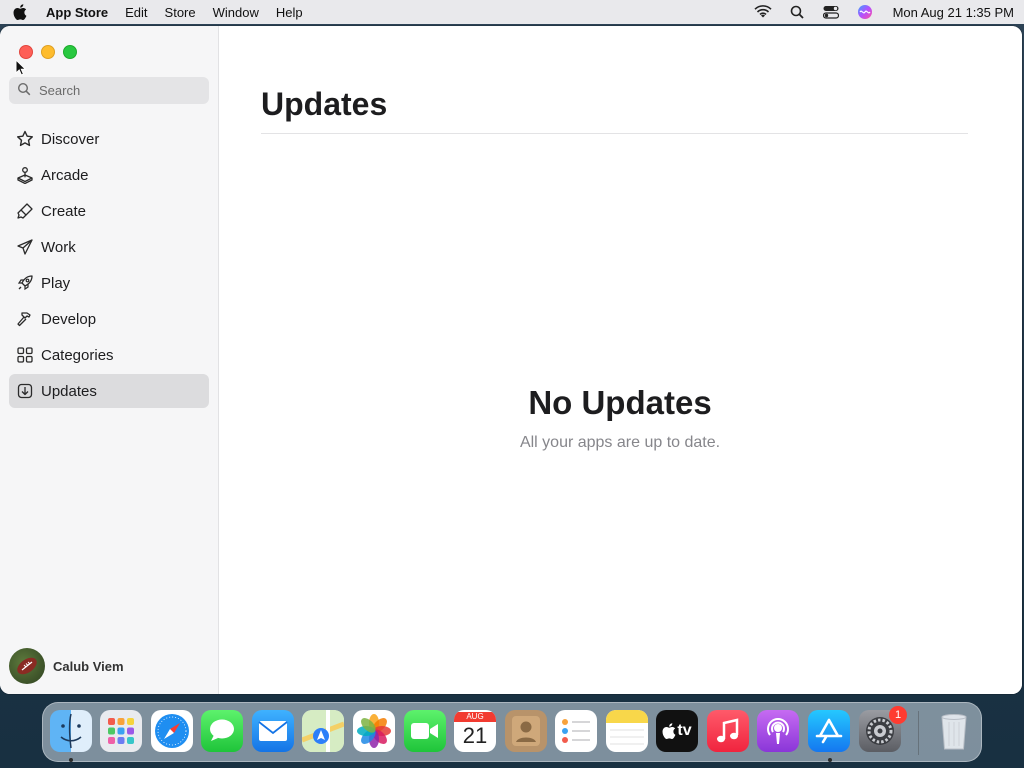 Image resolution: width=1024 pixels, height=768 pixels. What do you see at coordinates (109, 283) in the screenshot?
I see `sidebar-item-play: Play` at bounding box center [109, 283].